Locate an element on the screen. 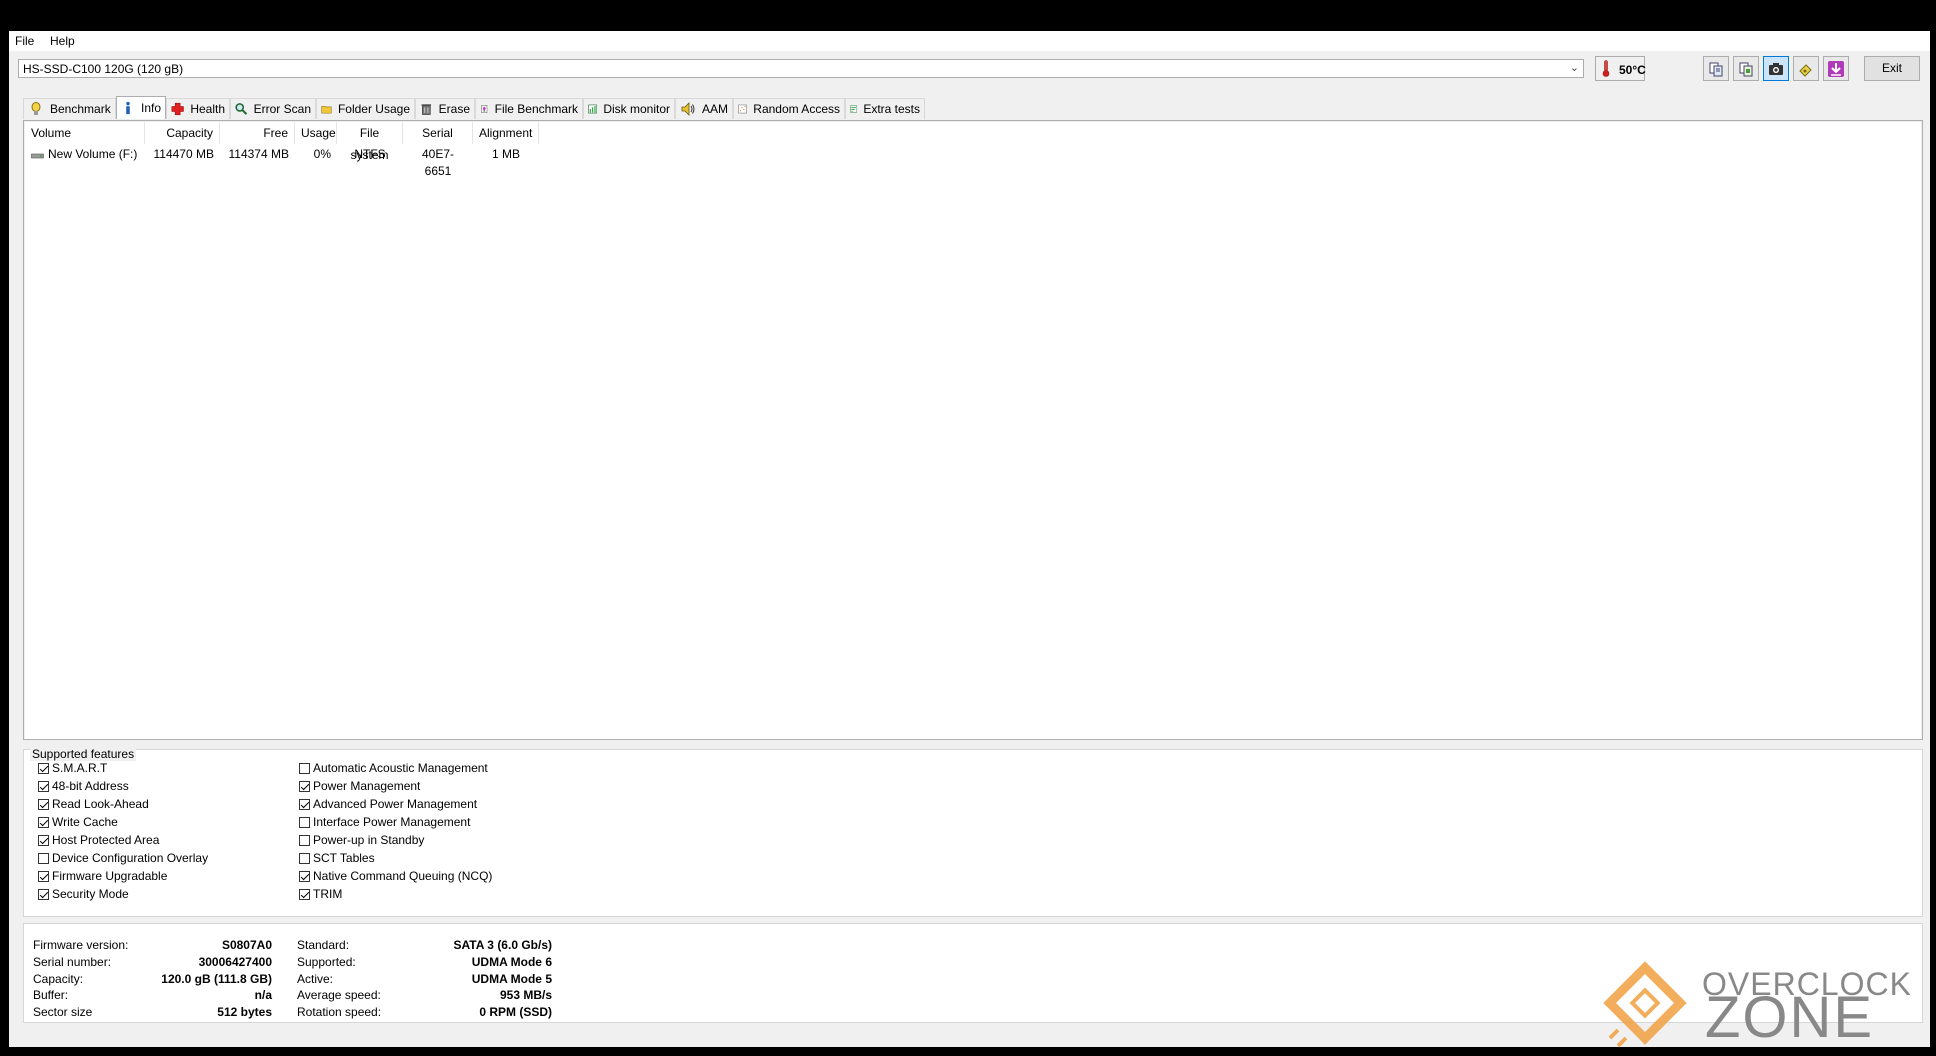  feature-sct-tables: SCT Tables is located at coordinates (337, 858).